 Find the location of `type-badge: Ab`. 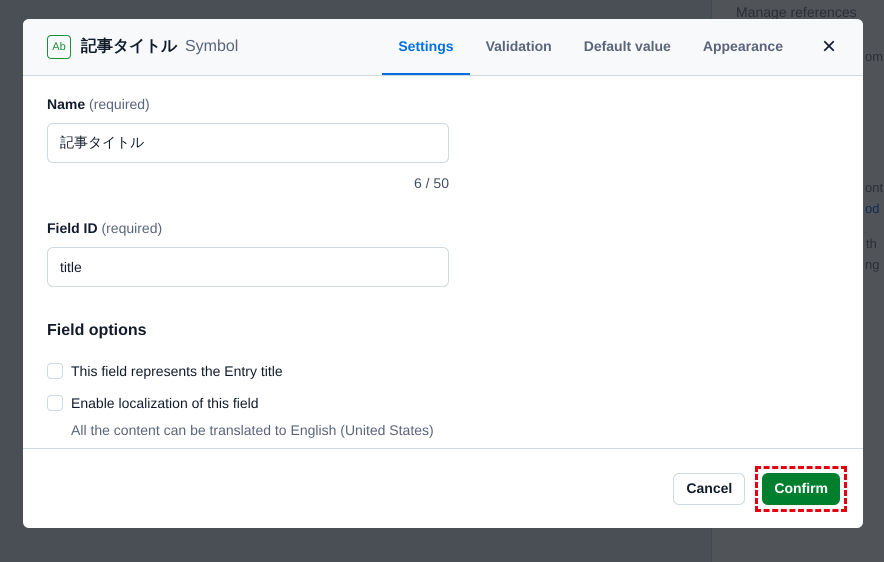

type-badge: Ab is located at coordinates (59, 47).